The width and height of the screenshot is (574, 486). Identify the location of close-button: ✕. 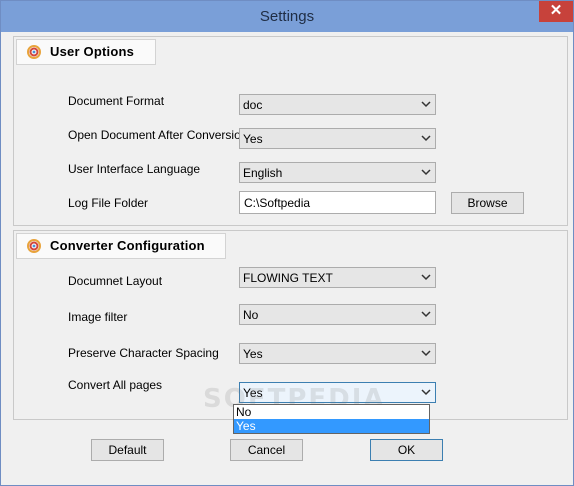
(556, 11).